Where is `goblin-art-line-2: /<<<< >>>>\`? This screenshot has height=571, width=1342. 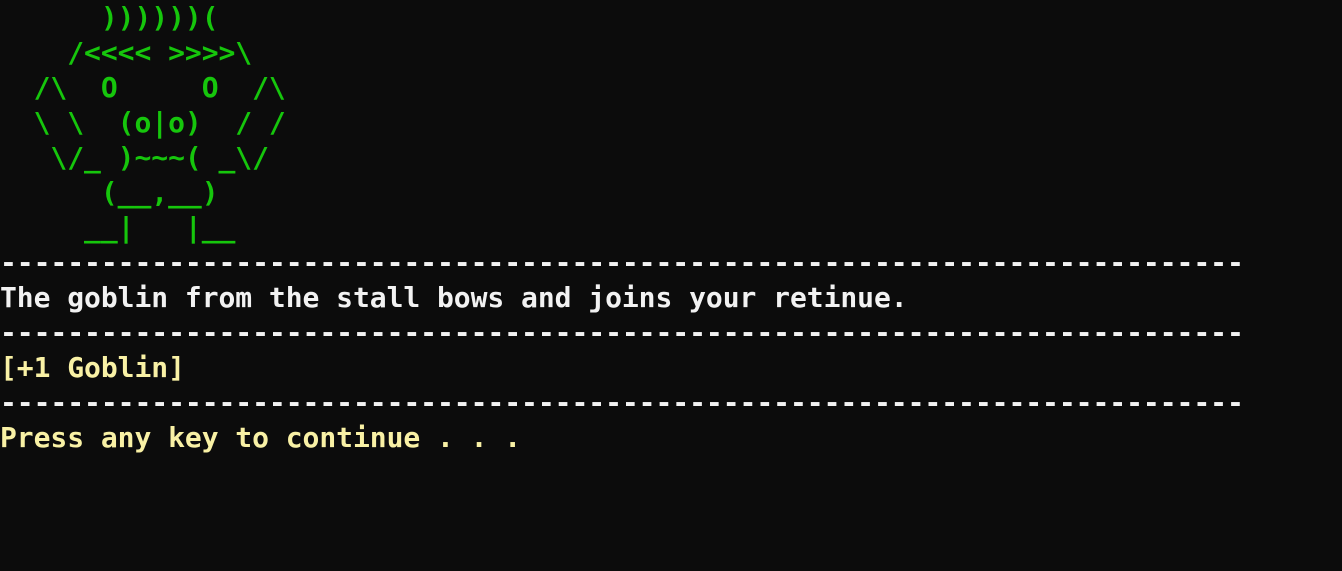 goblin-art-line-2: /<<<< >>>>\ is located at coordinates (126, 52).